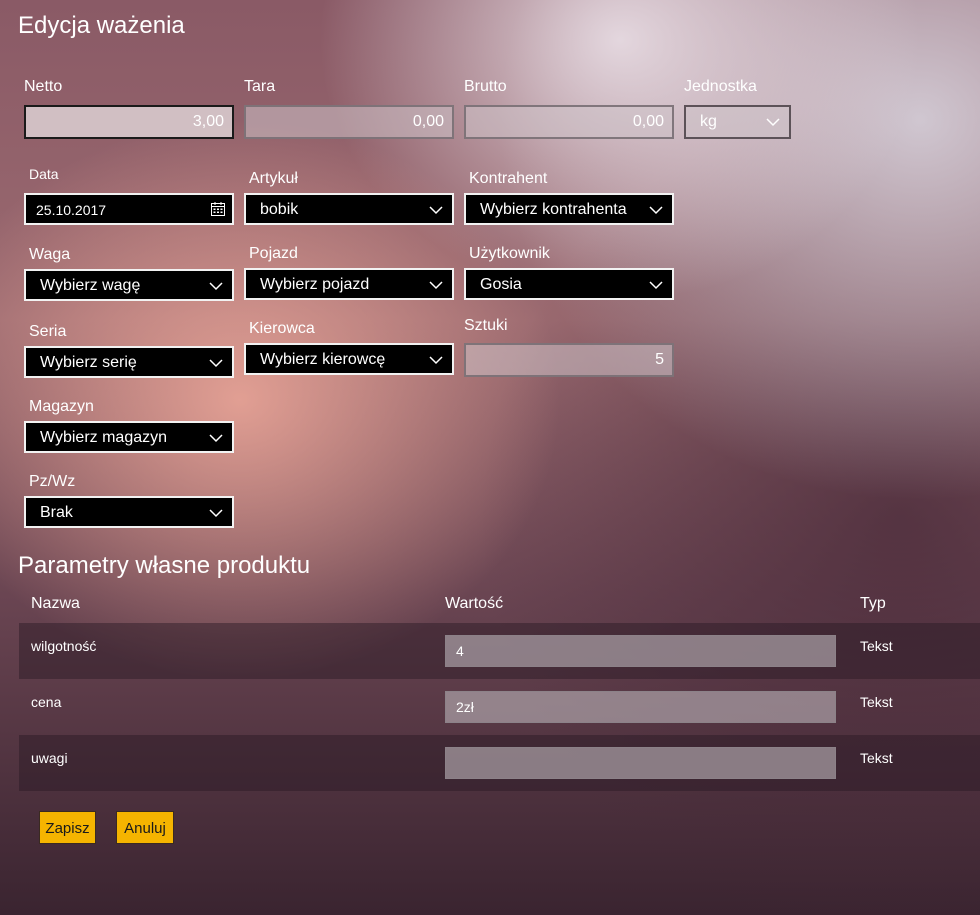 Image resolution: width=980 pixels, height=915 pixels. I want to click on table-row: cena 2zł Tekst, so click(499, 707).